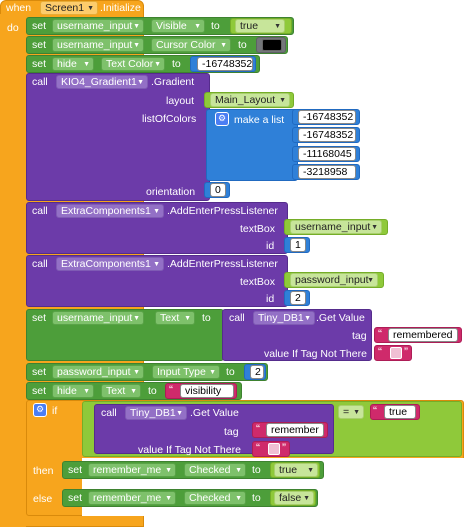 The width and height of the screenshot is (474, 527). Describe the element at coordinates (55, 411) in the screenshot. I see `if-keyword: if` at that location.